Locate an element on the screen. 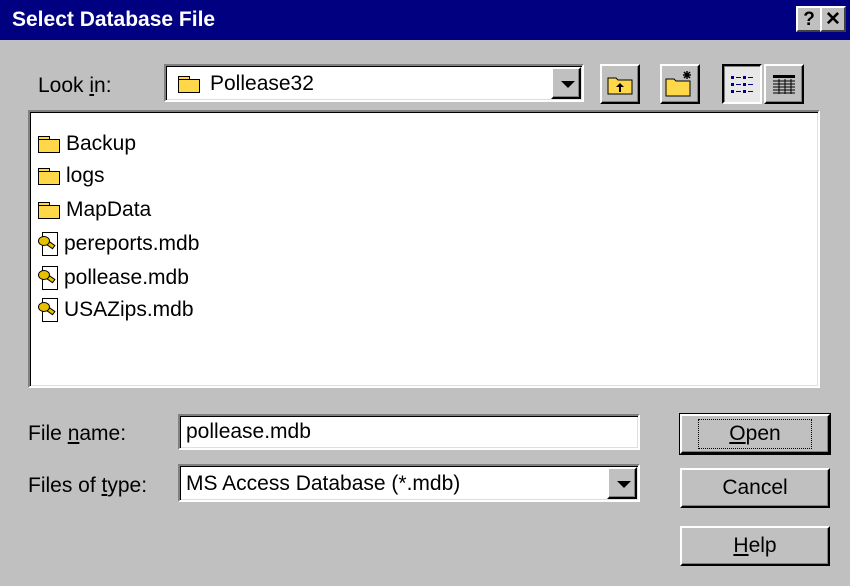 Image resolution: width=850 pixels, height=586 pixels. details-view-button is located at coordinates (784, 84).